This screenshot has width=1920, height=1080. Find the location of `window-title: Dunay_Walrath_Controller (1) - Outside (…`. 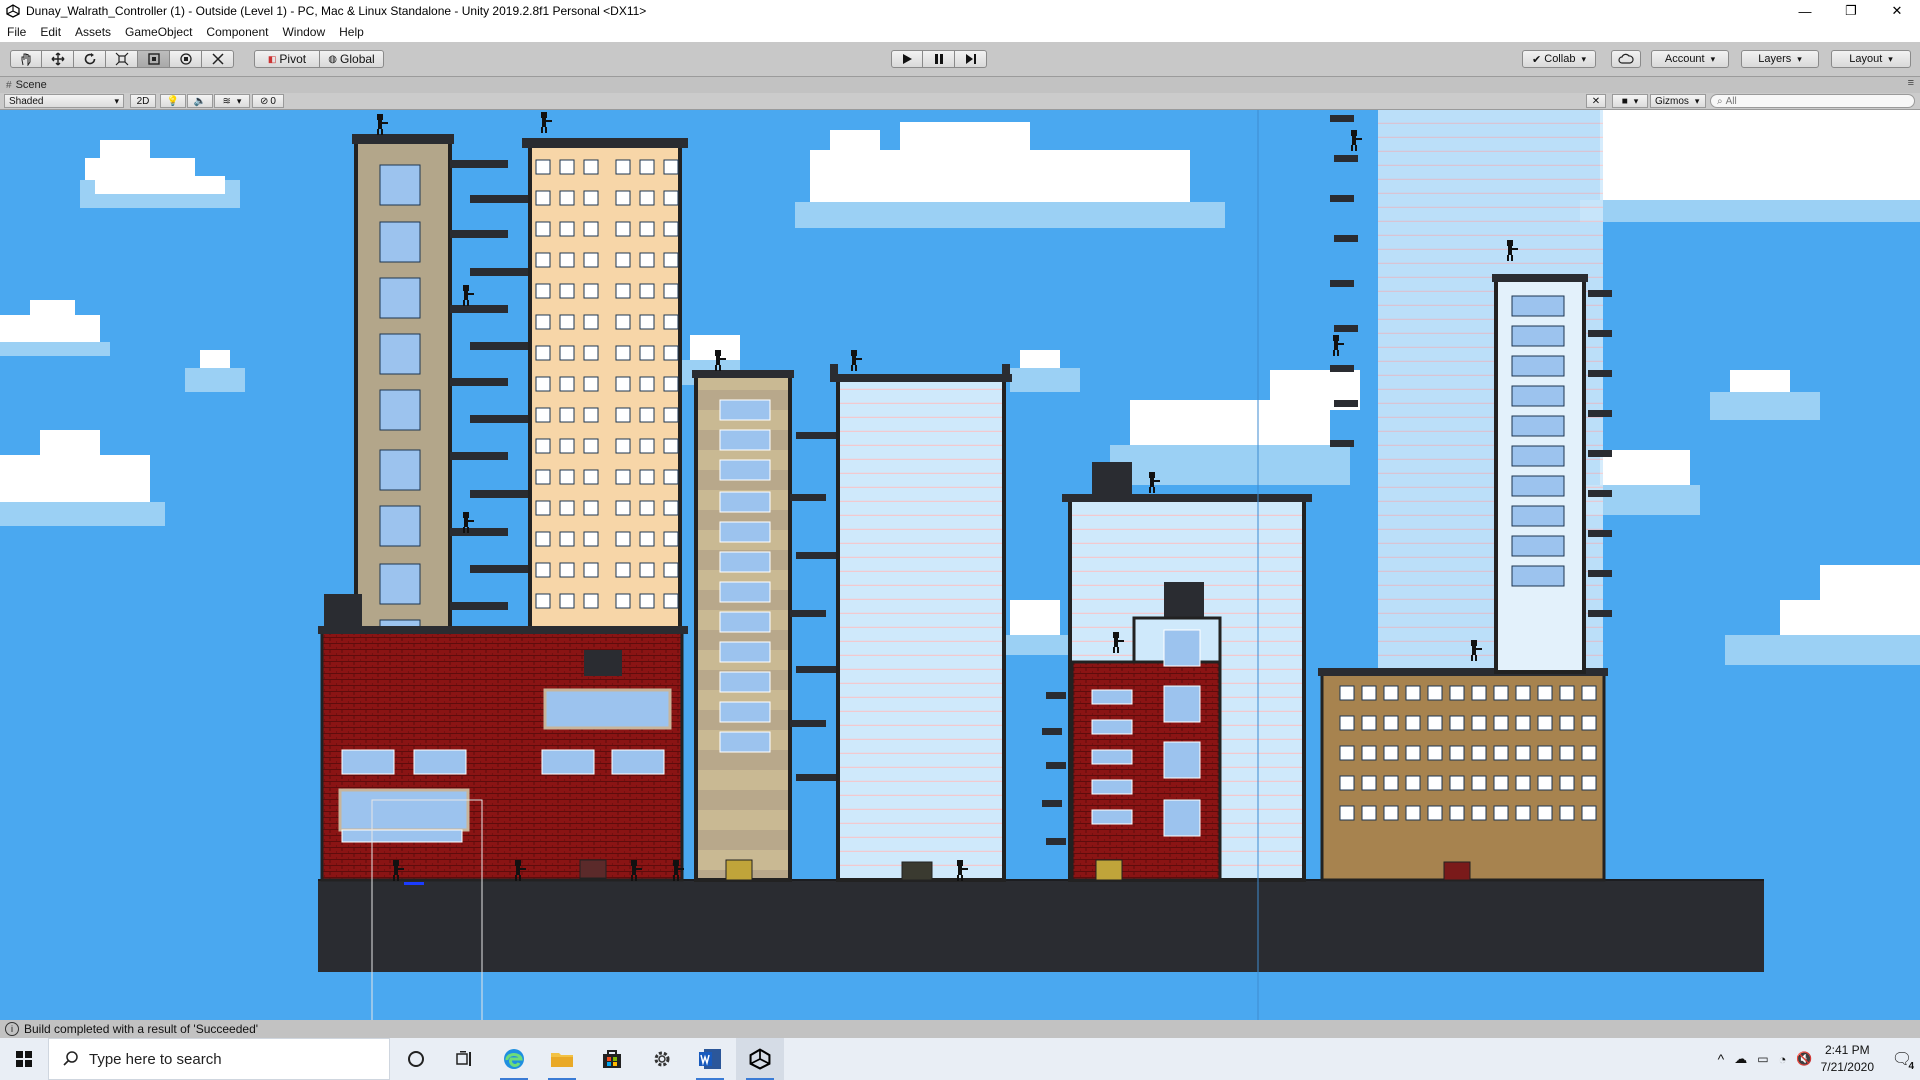

window-title: Dunay_Walrath_Controller (1) - Outside (… is located at coordinates (336, 11).